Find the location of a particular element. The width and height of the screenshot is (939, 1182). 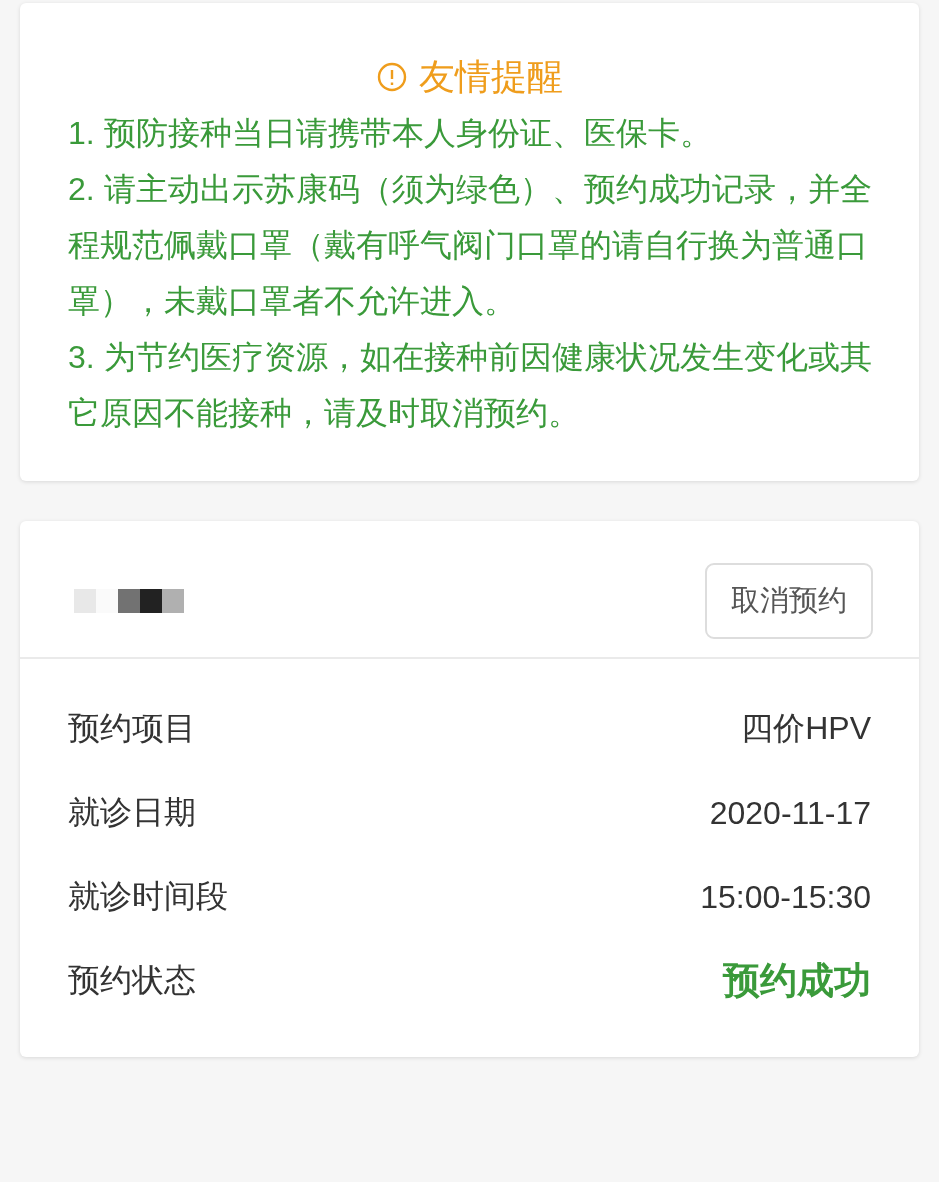

detail-value: 15:00-15:30 is located at coordinates (785, 897).